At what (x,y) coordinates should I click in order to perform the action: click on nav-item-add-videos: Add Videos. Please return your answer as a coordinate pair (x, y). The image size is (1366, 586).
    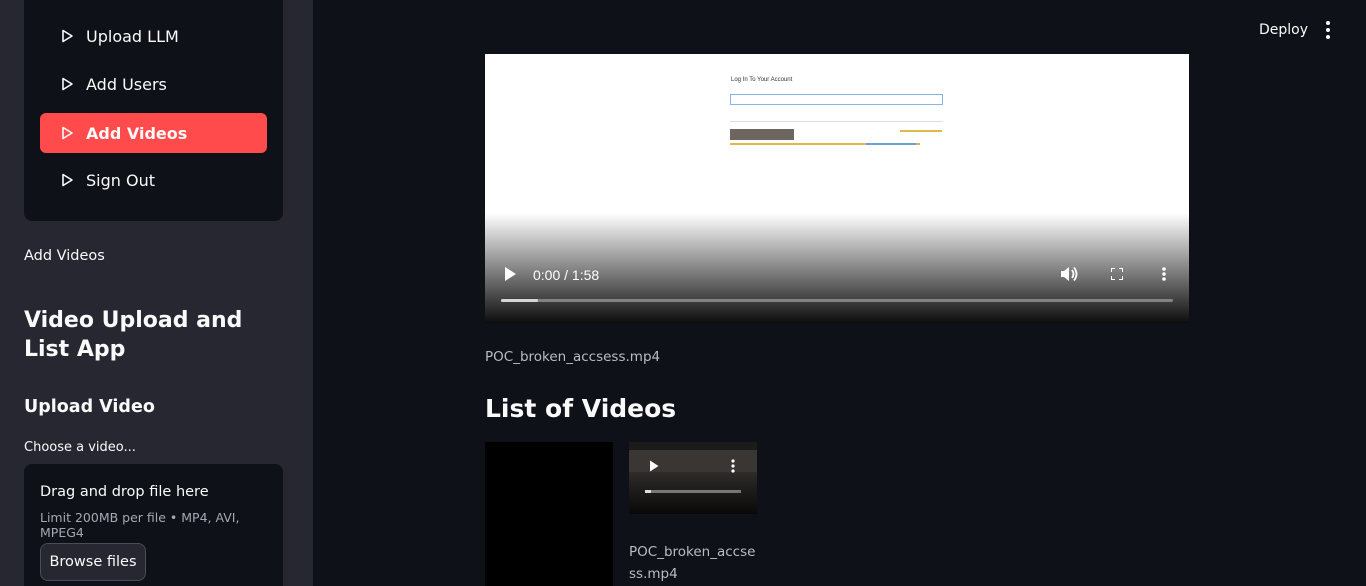
    Looking at the image, I should click on (153, 133).